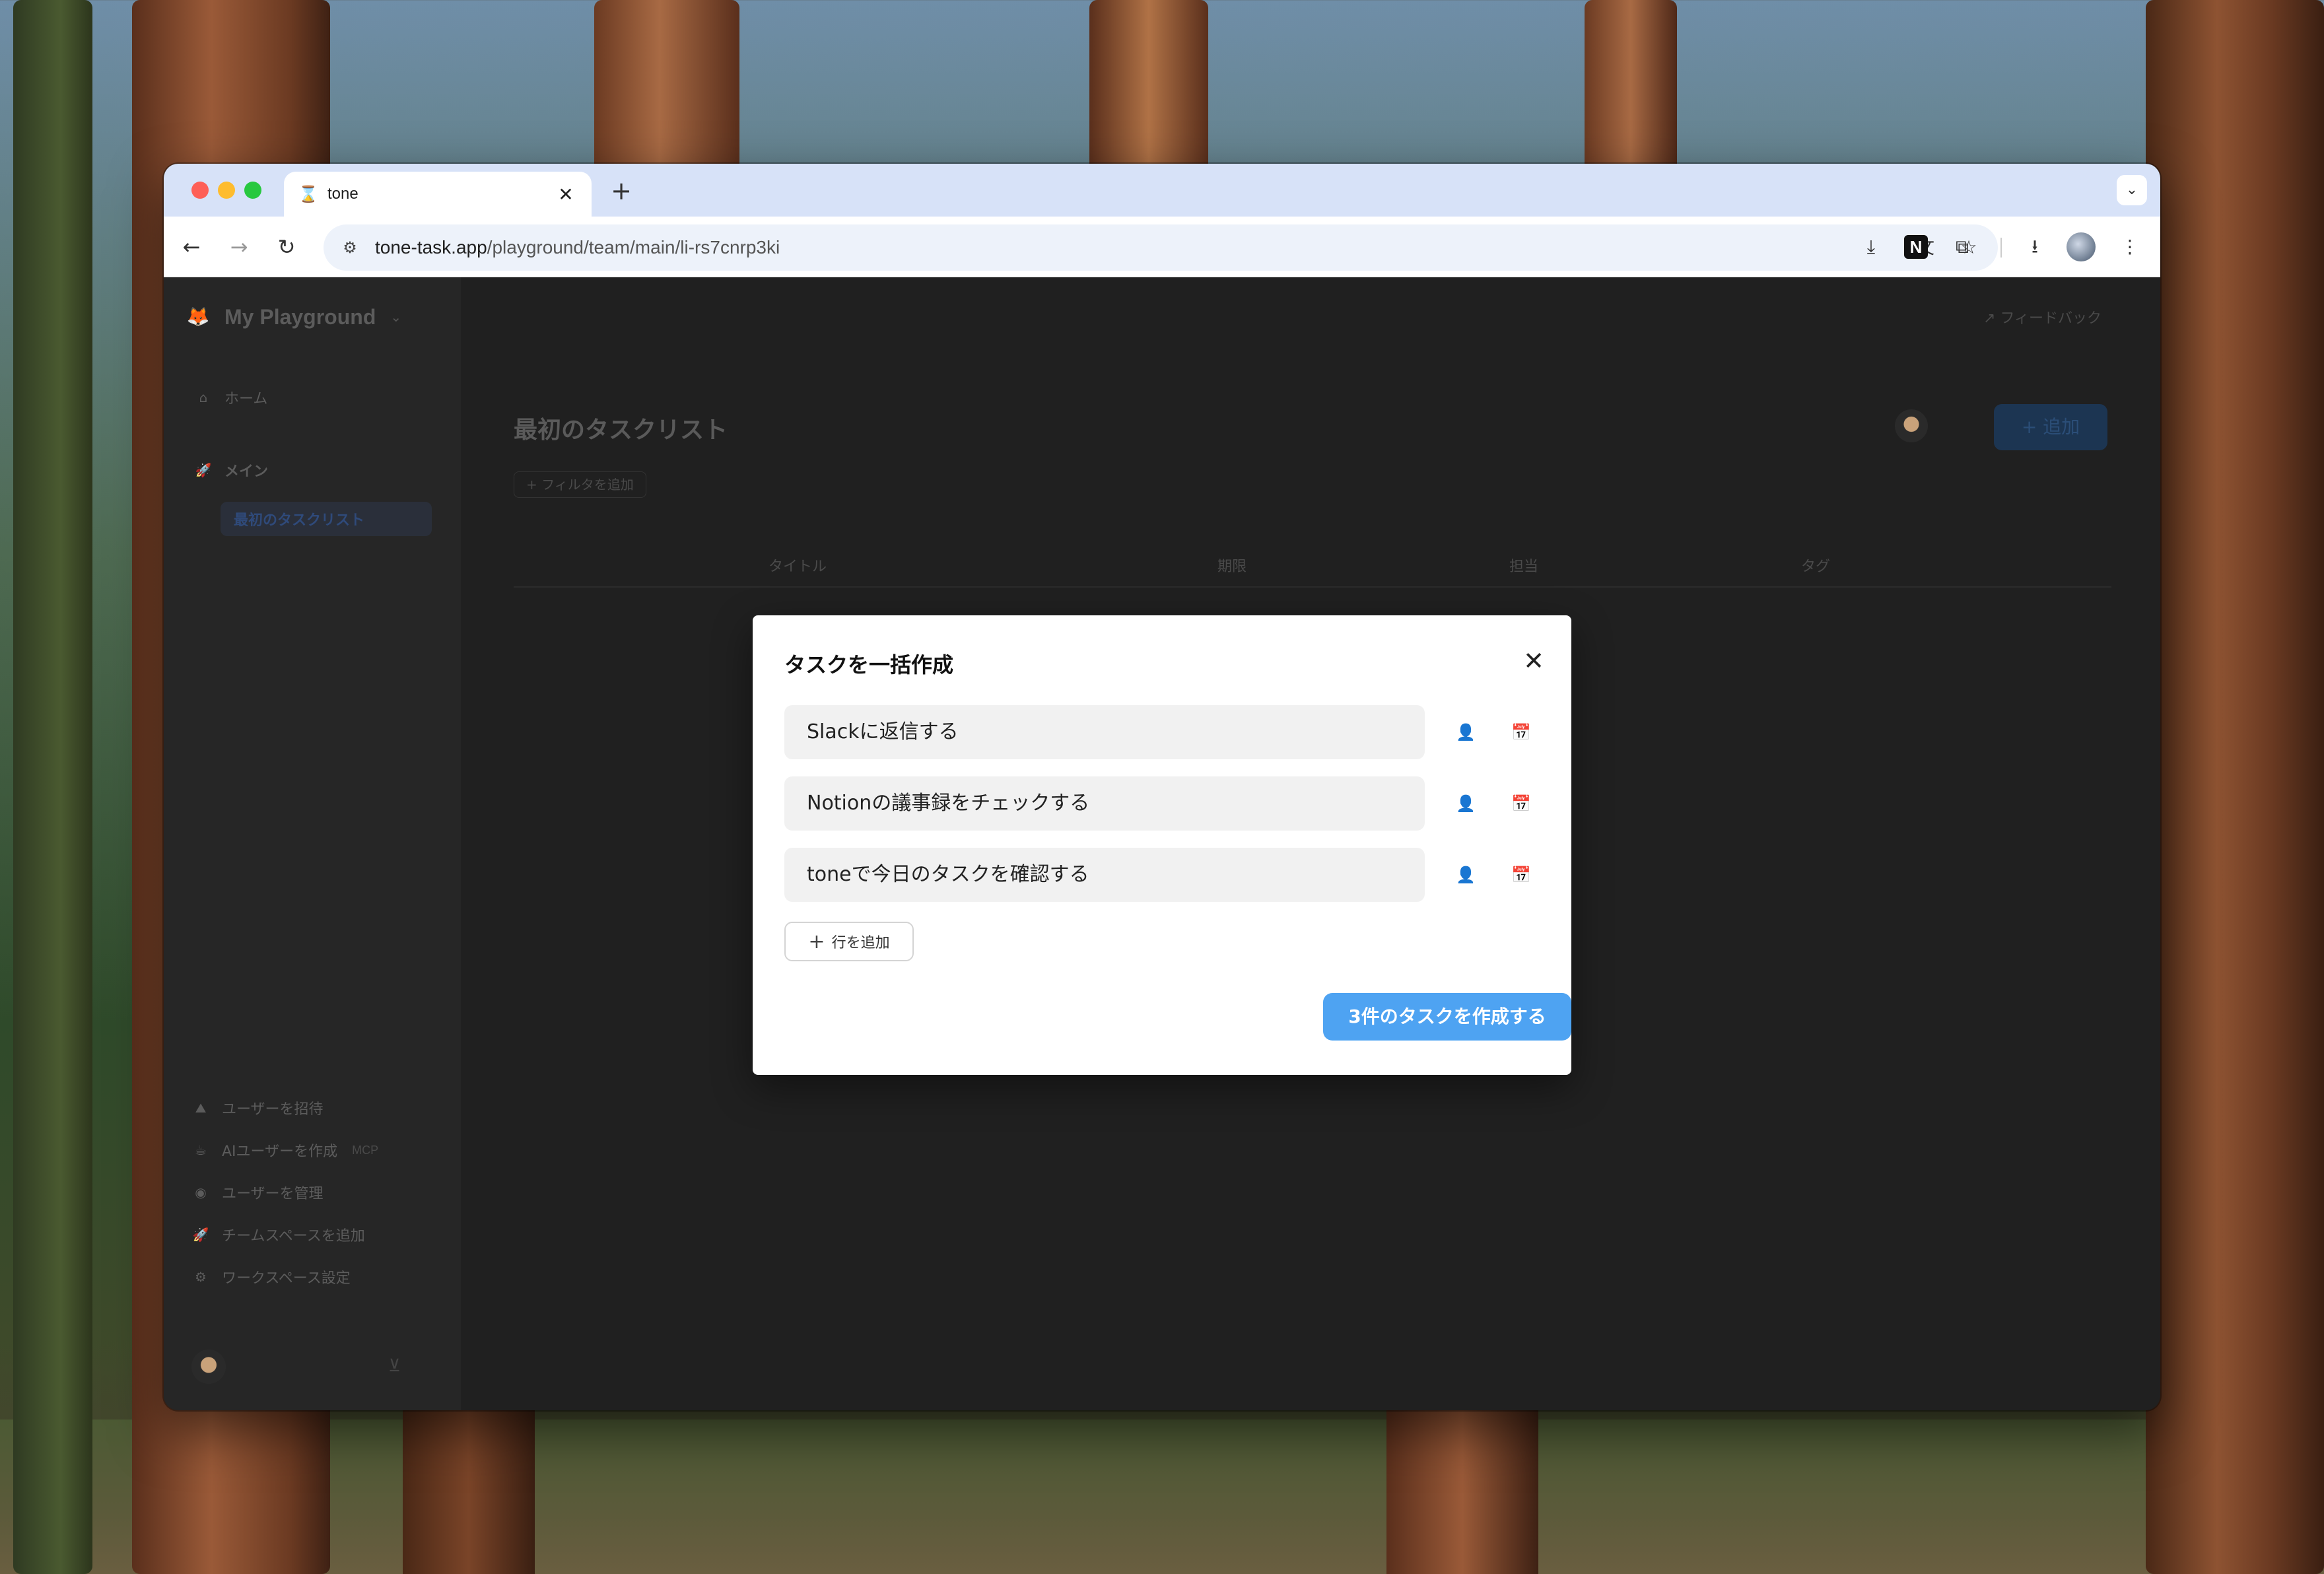 This screenshot has height=1574, width=2324. Describe the element at coordinates (1104, 803) in the screenshot. I see `task-title-input: Notionの議事録をチェックする` at that location.